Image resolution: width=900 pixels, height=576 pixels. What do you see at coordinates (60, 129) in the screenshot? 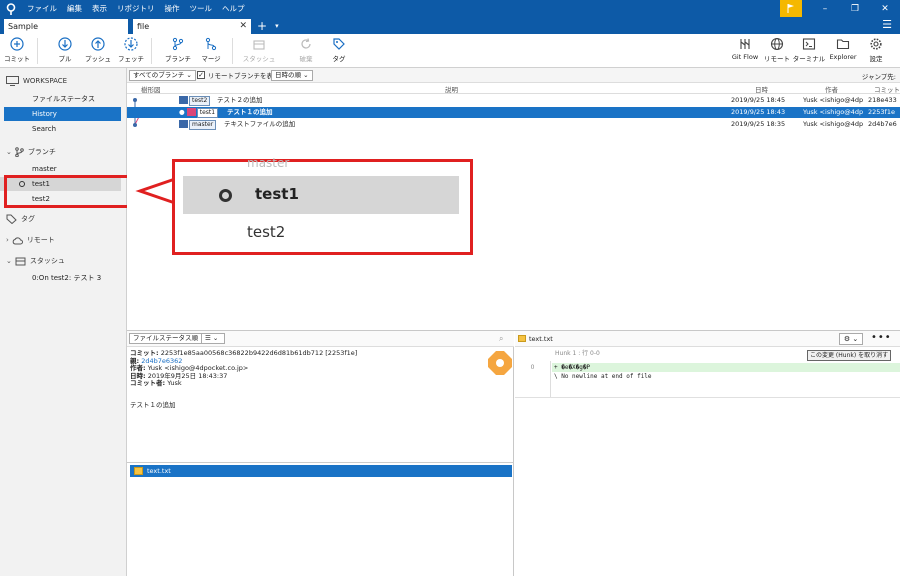
I see `sidebar-item-search: Search` at bounding box center [60, 129].